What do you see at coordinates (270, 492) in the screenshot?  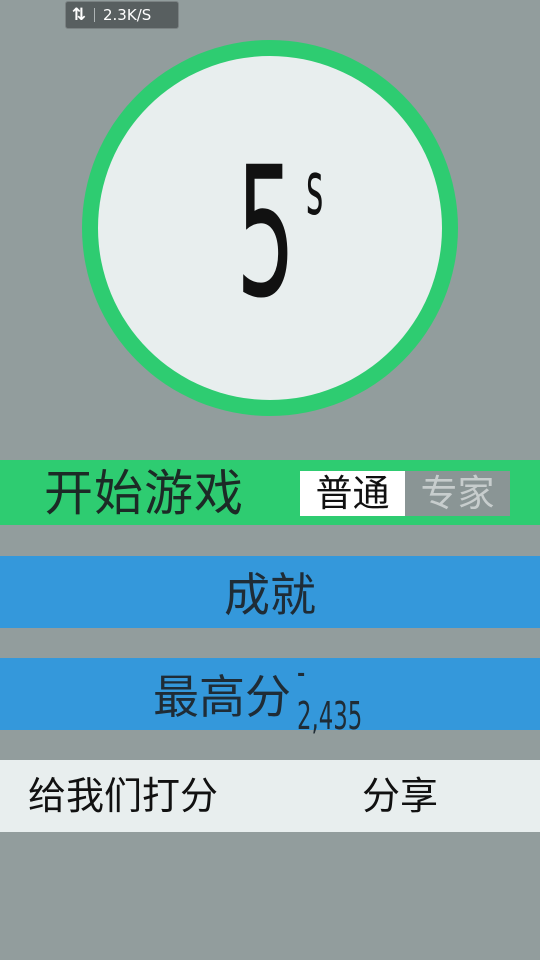 I see `start-game-bar: 开始游戏 普通 专家` at bounding box center [270, 492].